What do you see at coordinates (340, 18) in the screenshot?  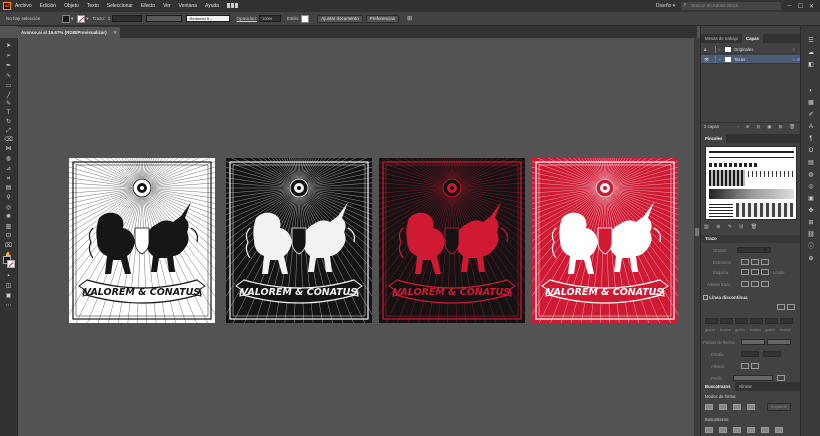 I see `document-setup-button: Ajustar documento` at bounding box center [340, 18].